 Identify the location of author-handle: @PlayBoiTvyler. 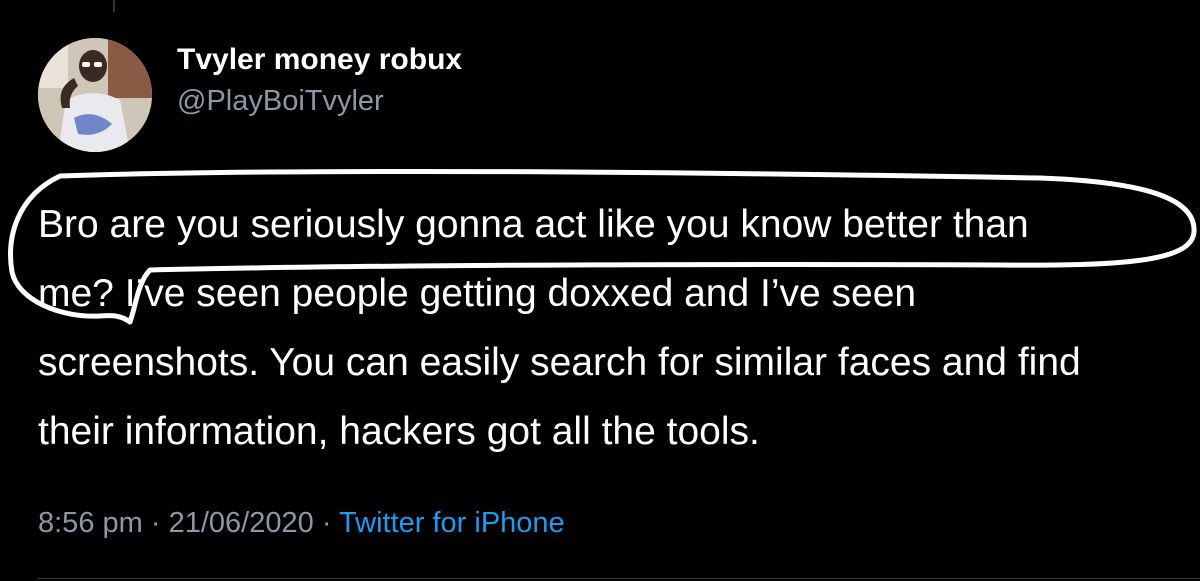
(280, 101).